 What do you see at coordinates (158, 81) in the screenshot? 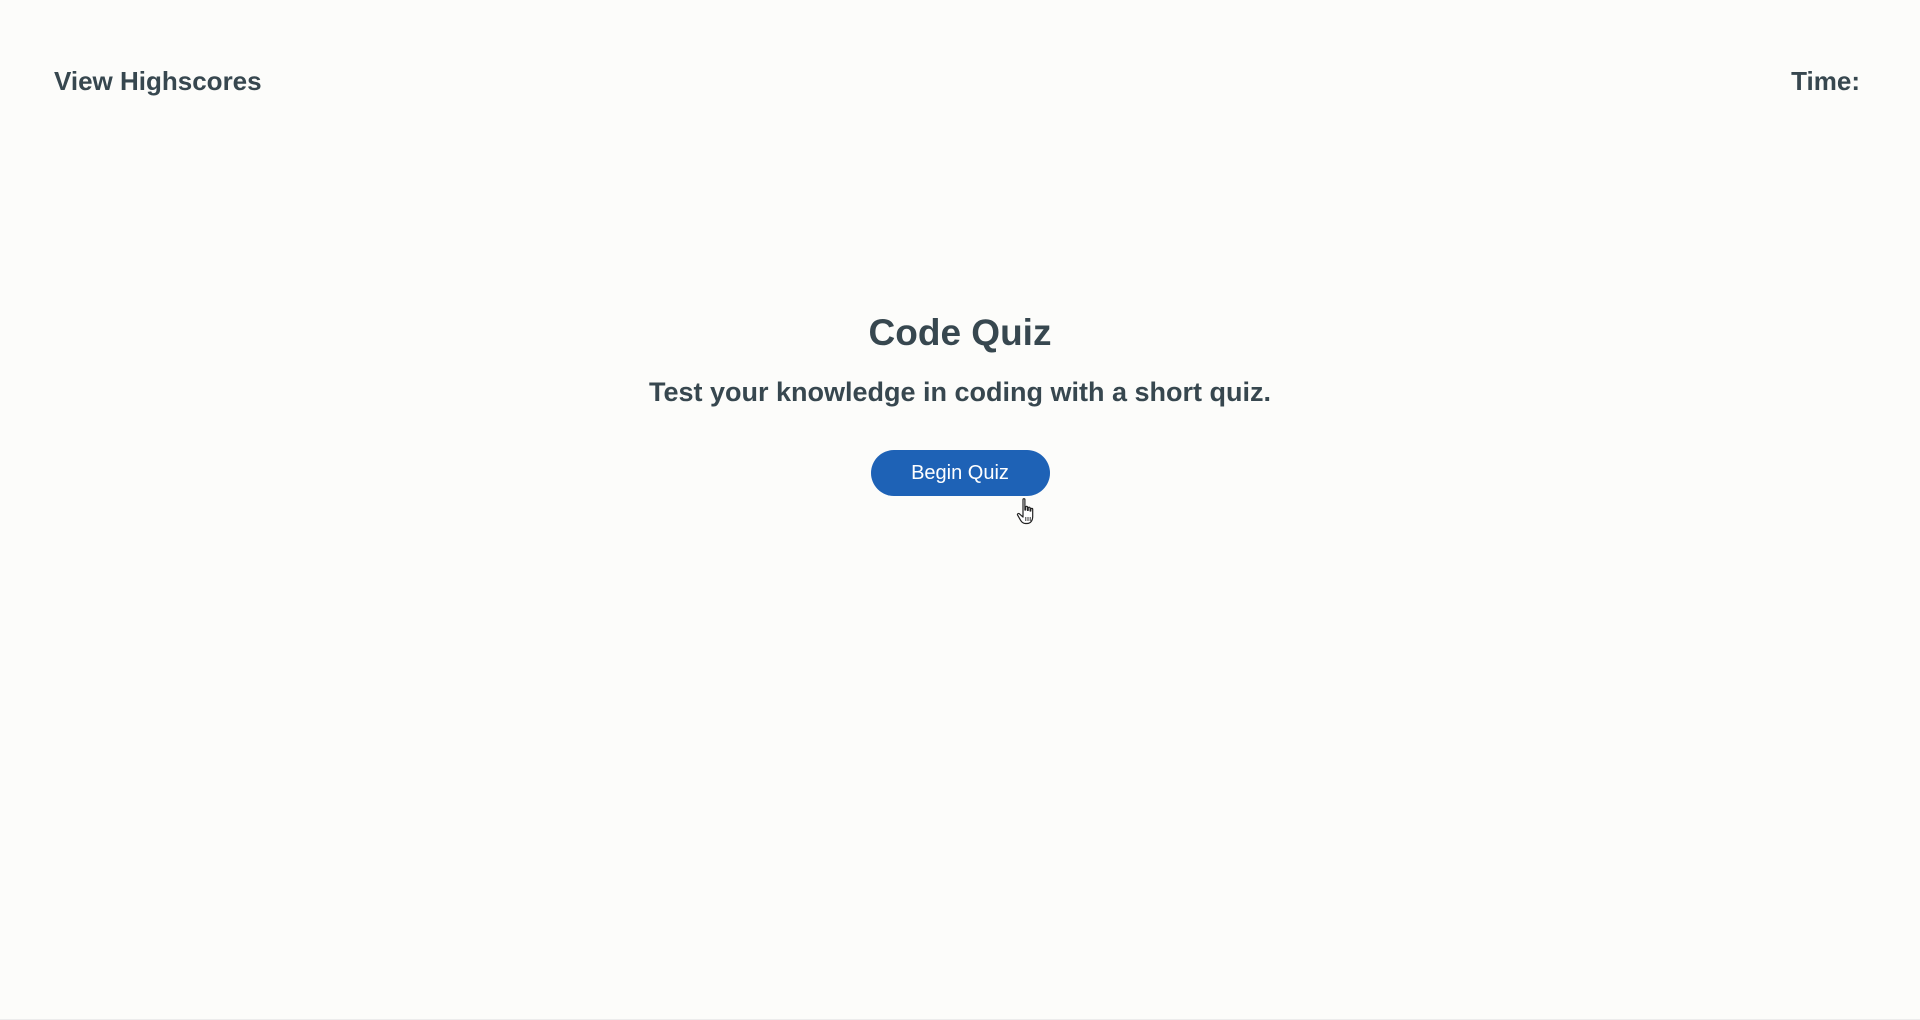
I see `view-highscores-link: View Highscores` at bounding box center [158, 81].